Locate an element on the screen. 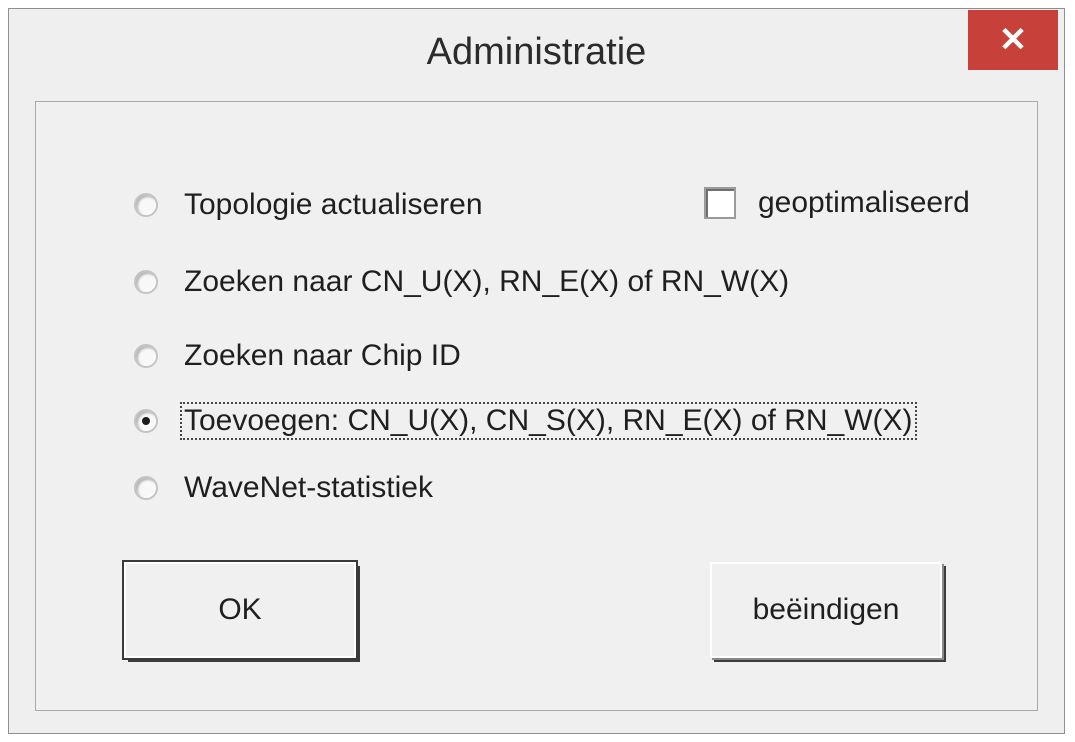 The height and width of the screenshot is (742, 1075). optimized-checkbox is located at coordinates (720, 203).